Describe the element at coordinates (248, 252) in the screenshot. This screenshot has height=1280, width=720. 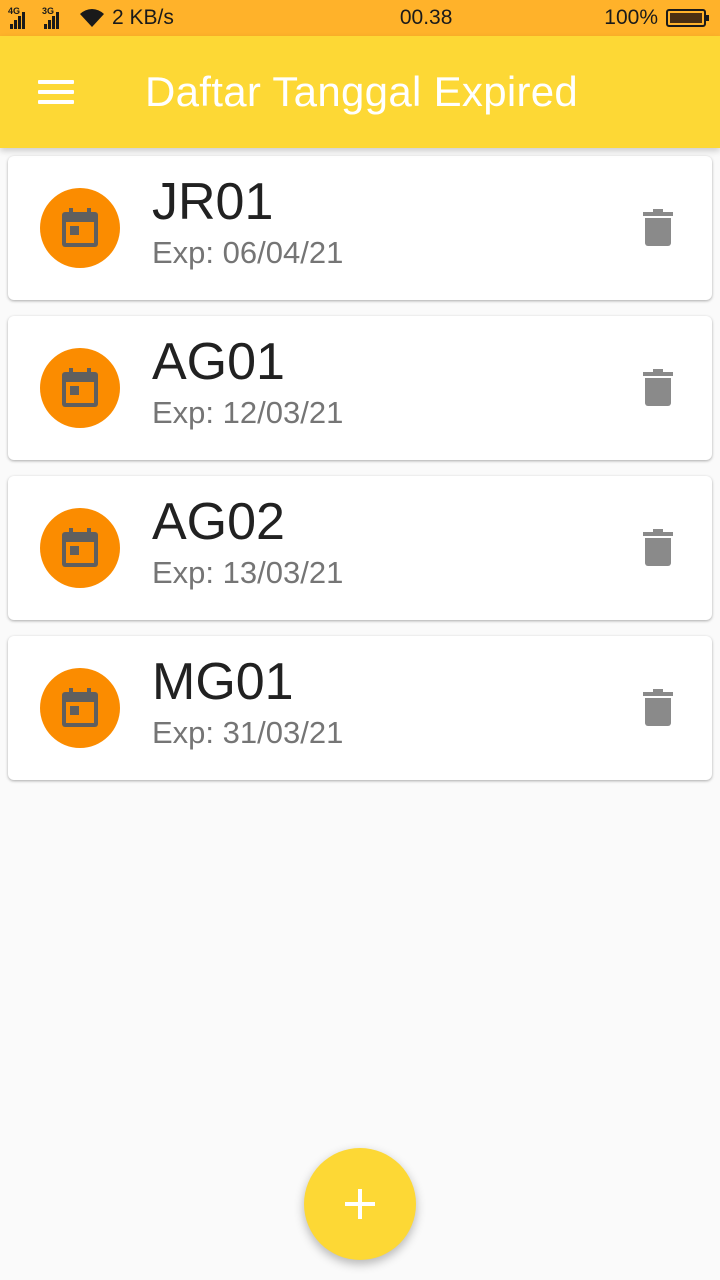
I see `item-expiry: Exp: 06/04/21` at that location.